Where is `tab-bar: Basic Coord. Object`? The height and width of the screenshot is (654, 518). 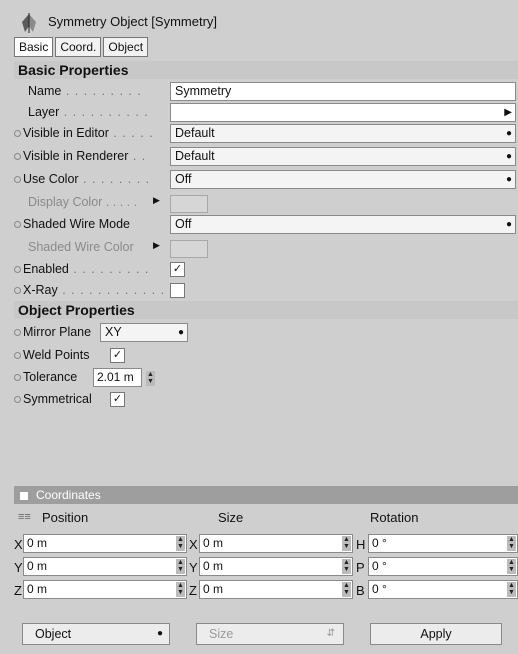 tab-bar: Basic Coord. Object is located at coordinates (82, 47).